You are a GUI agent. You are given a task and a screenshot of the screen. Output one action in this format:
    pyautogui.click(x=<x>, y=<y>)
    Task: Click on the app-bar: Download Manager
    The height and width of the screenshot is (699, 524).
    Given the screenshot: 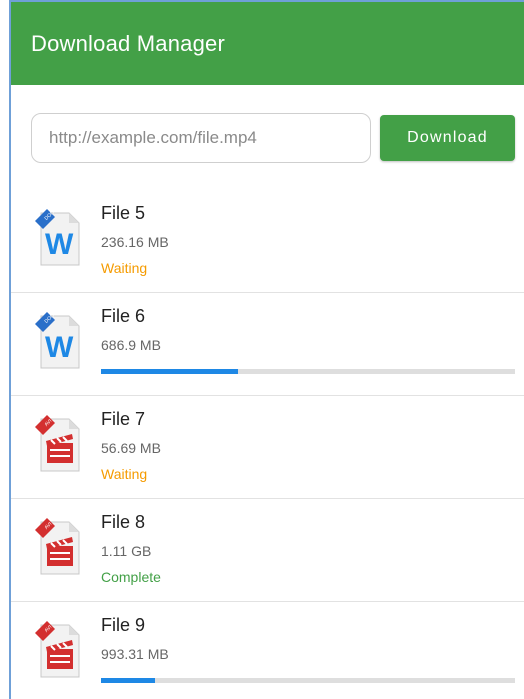 What is the action you would take?
    pyautogui.click(x=267, y=43)
    